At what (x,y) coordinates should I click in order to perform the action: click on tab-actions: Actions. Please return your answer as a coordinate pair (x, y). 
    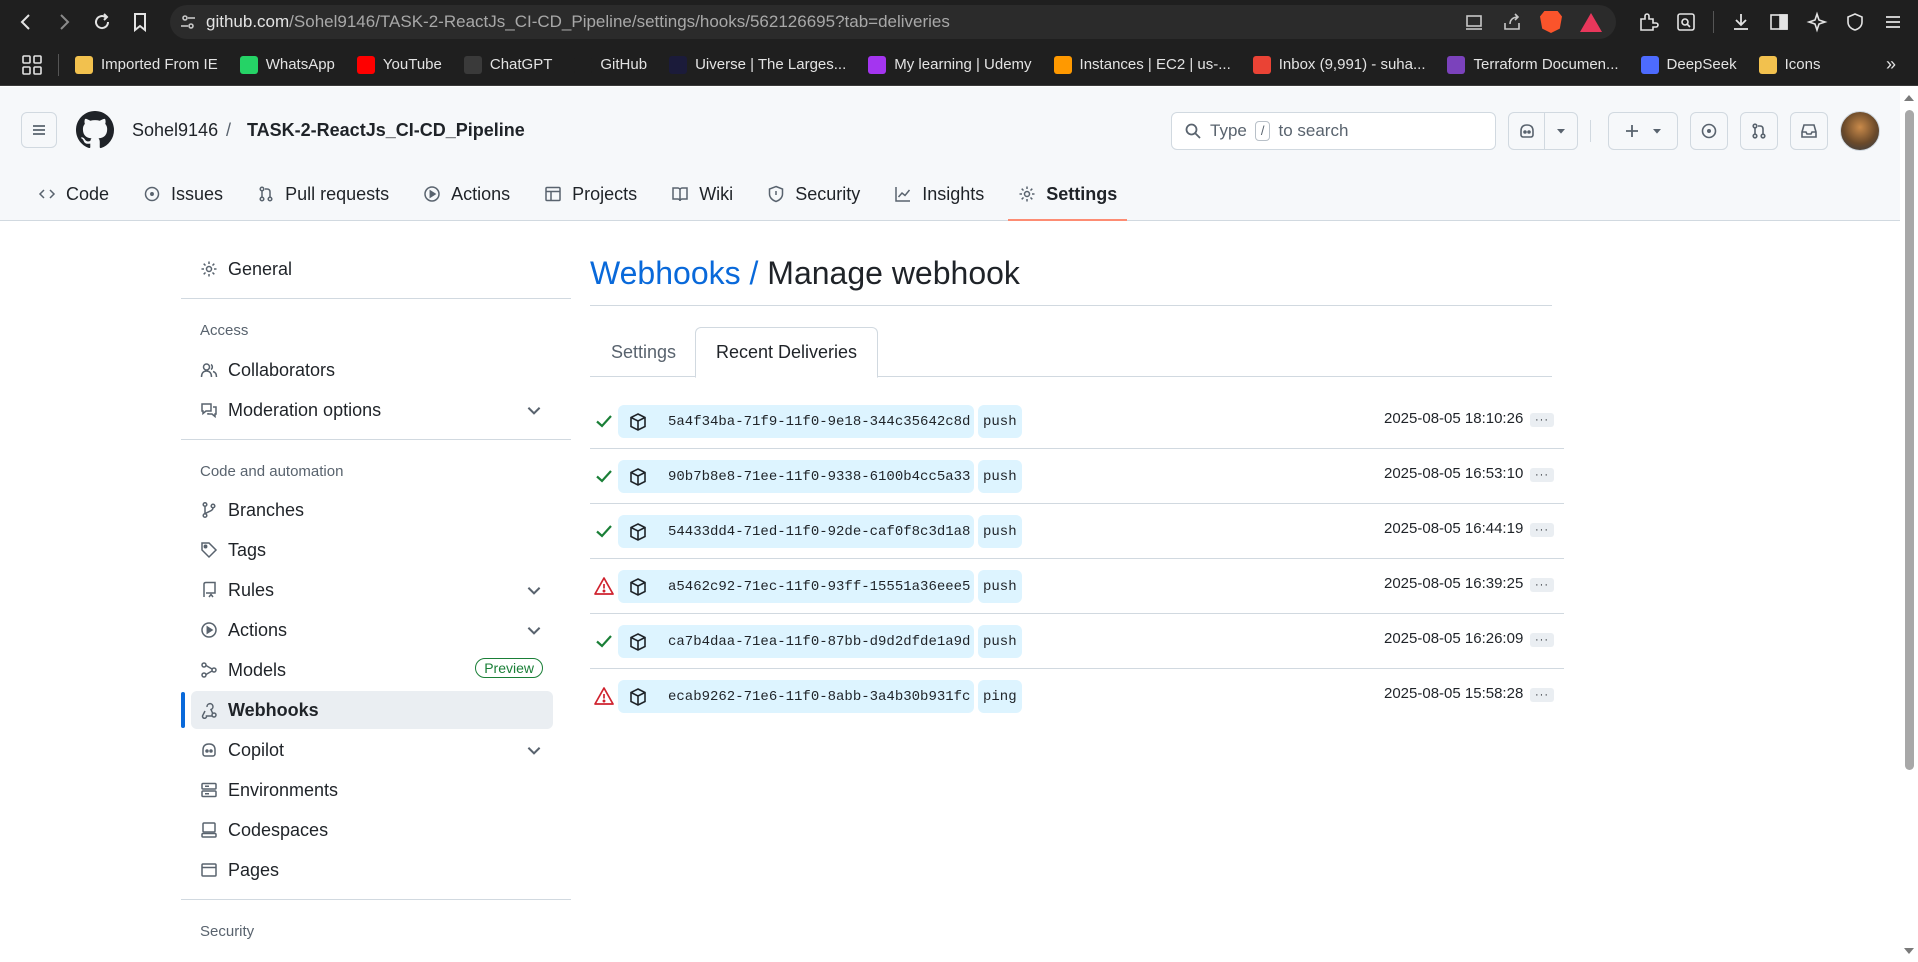
    Looking at the image, I should click on (466, 194).